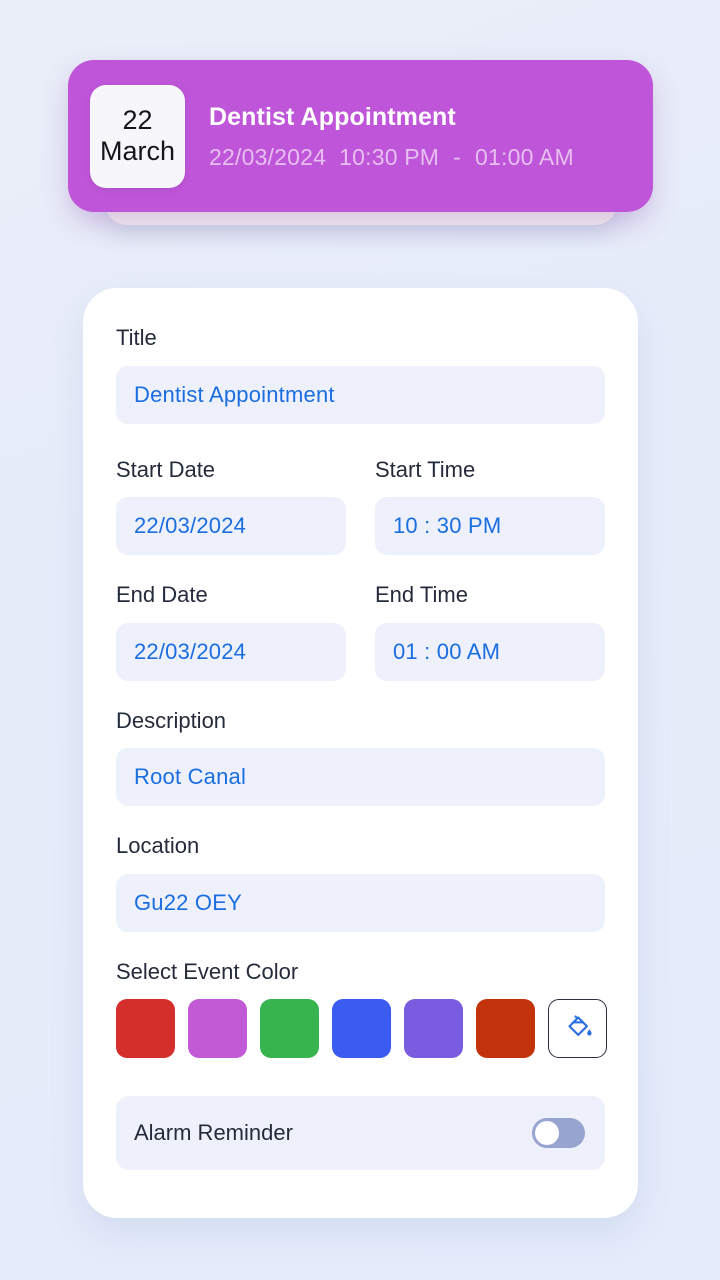 The height and width of the screenshot is (1280, 720). I want to click on custom-color-button, so click(577, 1028).